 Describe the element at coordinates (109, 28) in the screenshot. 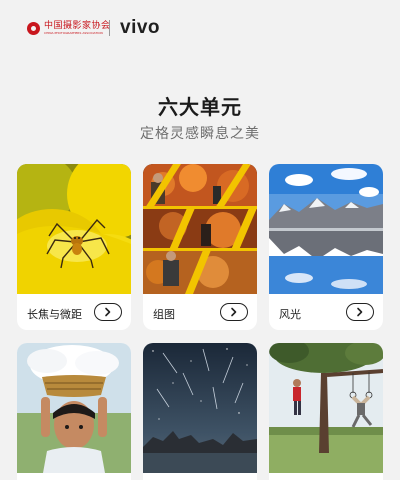

I see `logo-divider` at that location.